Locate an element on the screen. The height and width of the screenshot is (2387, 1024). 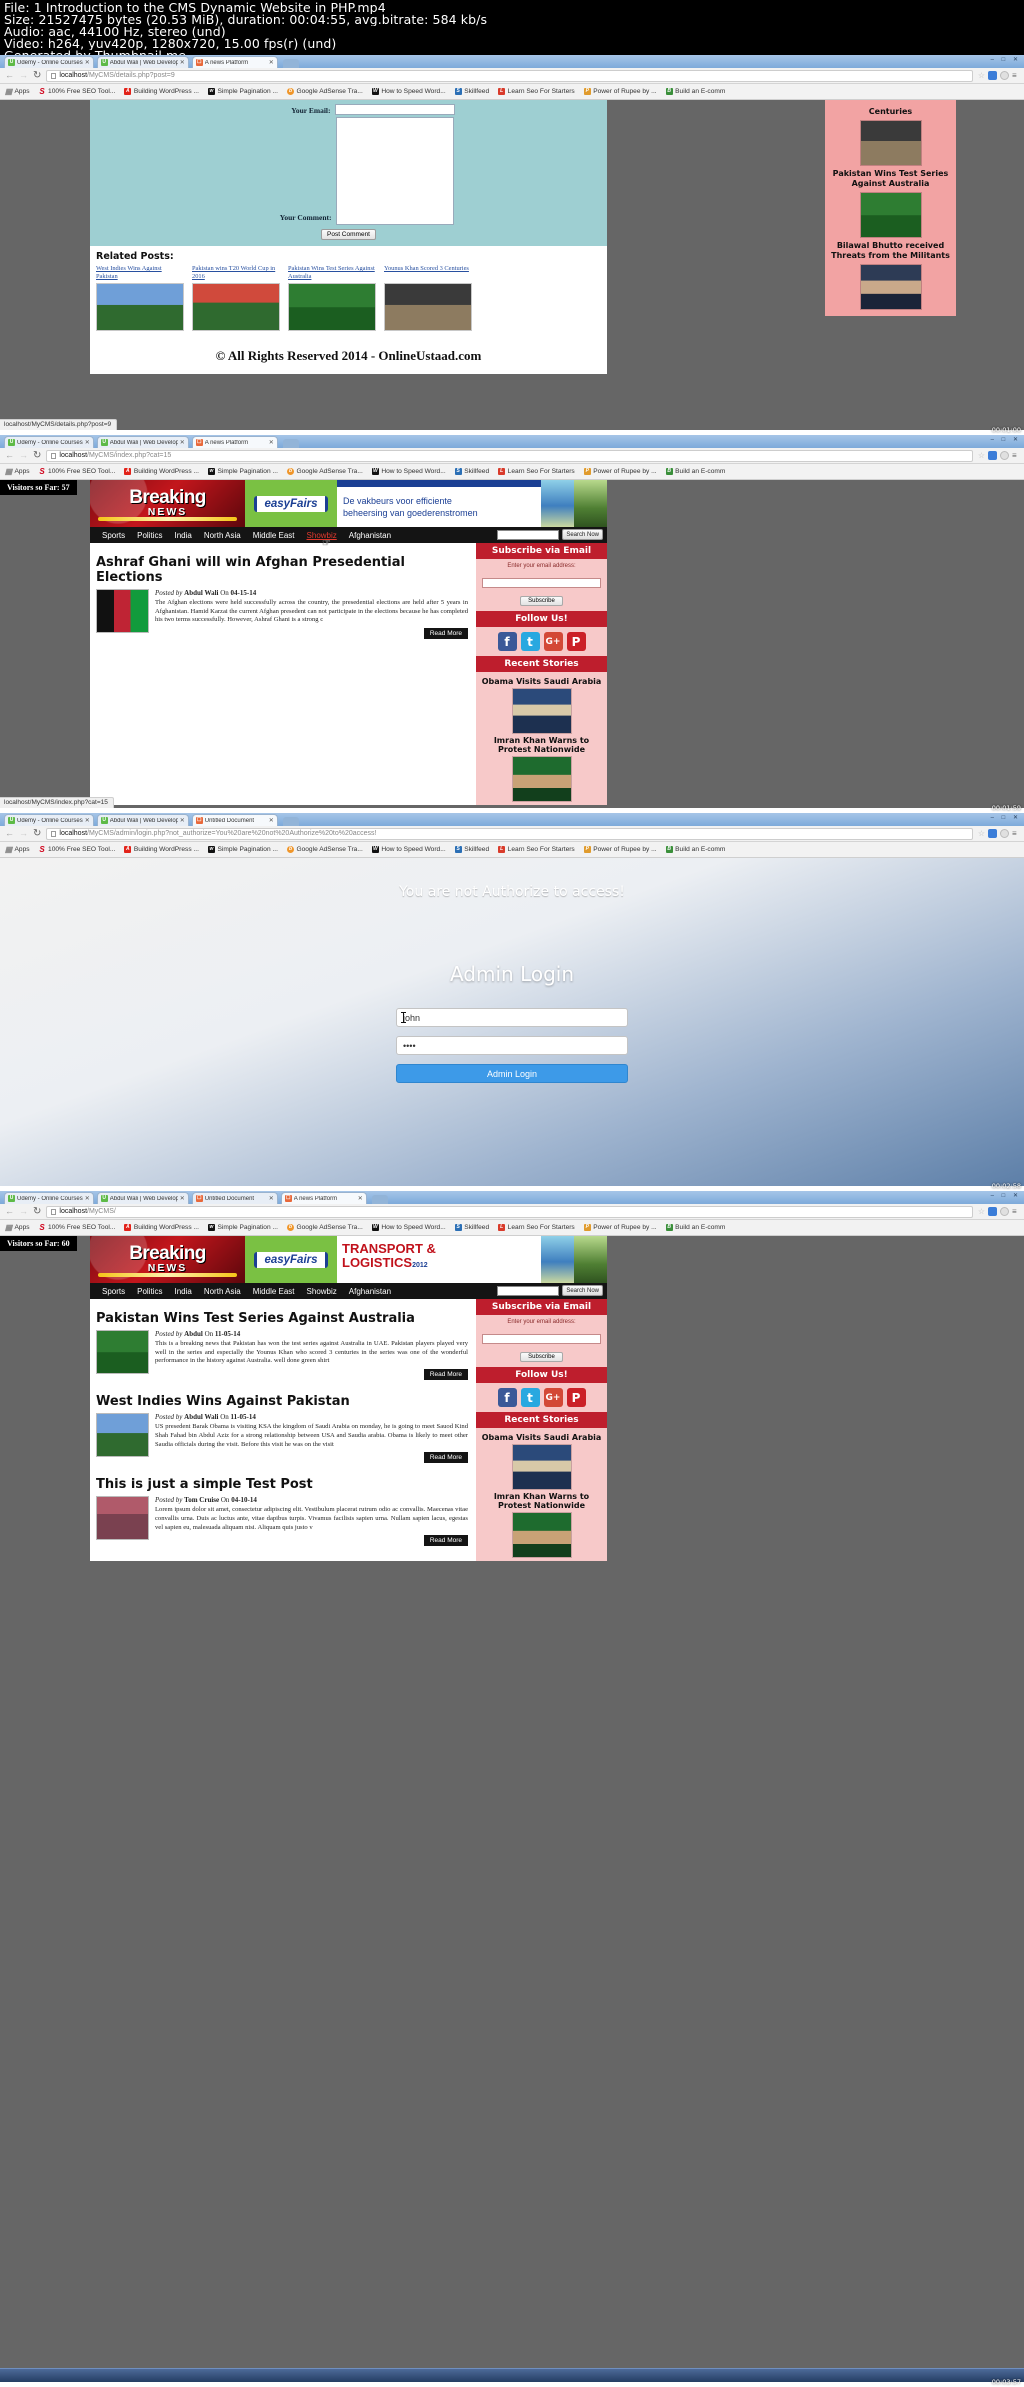
url-input: localhost/MyCMS/index.php?cat=15 is located at coordinates (509, 455).